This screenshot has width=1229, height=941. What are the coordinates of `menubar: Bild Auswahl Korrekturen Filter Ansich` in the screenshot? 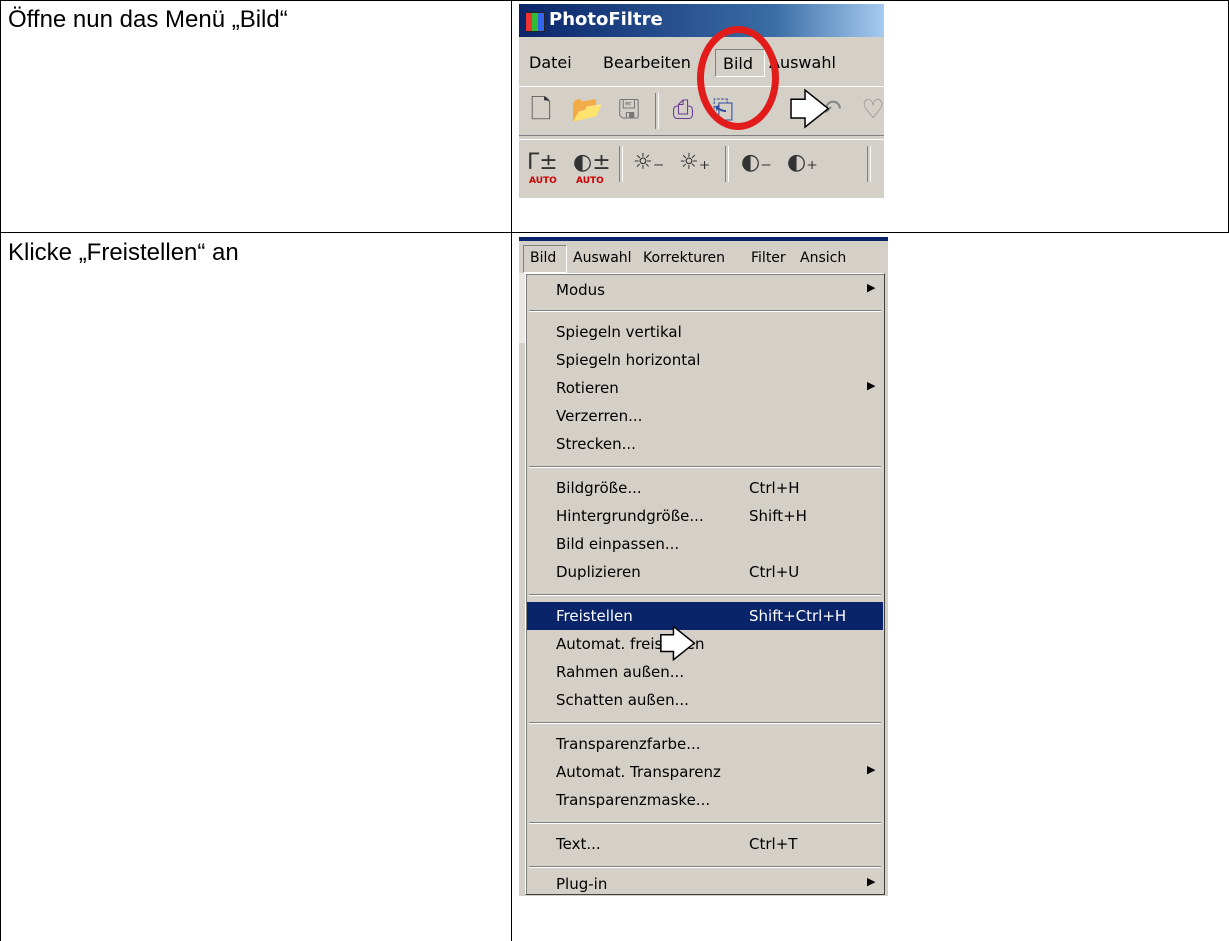 It's located at (703, 257).